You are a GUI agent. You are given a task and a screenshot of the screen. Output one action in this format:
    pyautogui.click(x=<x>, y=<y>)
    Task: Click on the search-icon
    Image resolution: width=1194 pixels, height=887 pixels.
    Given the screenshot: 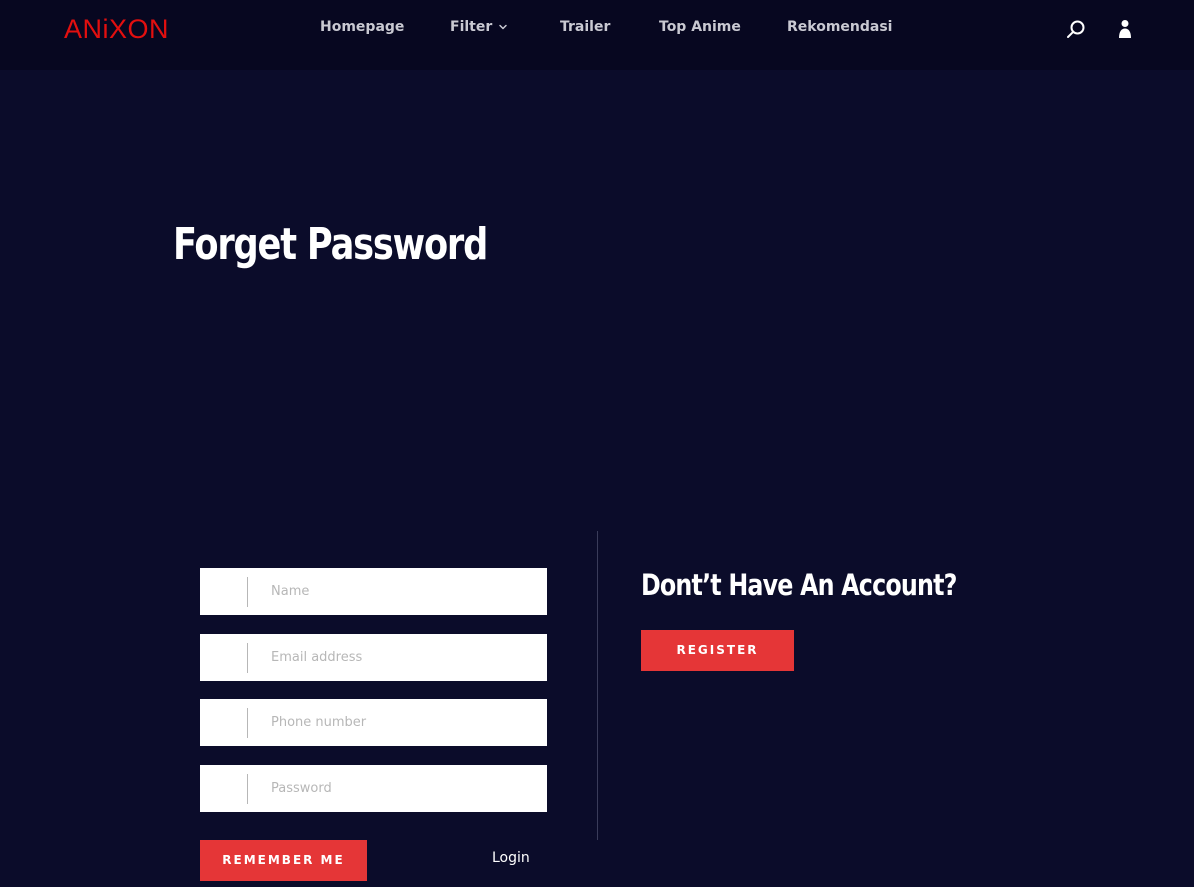 What is the action you would take?
    pyautogui.click(x=1076, y=29)
    